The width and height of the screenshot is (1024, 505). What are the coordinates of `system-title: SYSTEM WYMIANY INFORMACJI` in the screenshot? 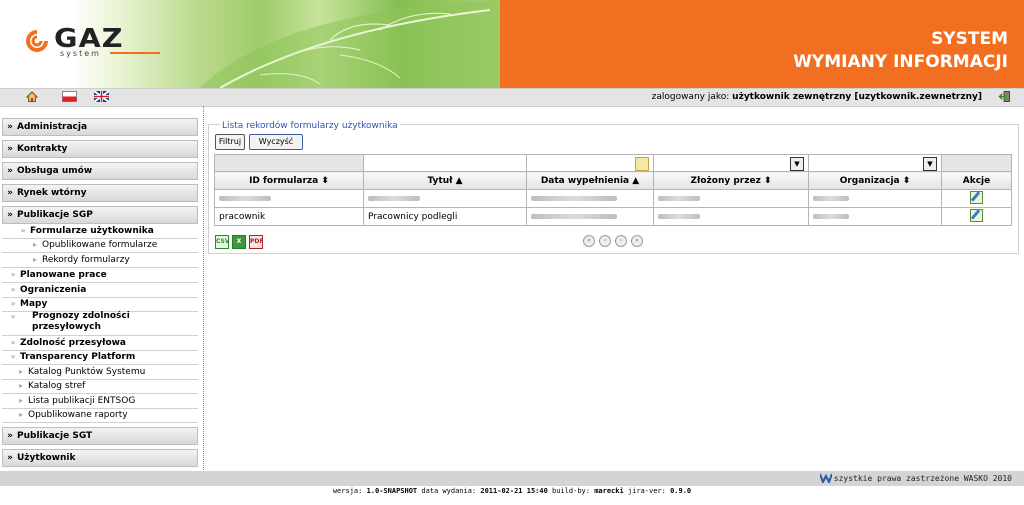 It's located at (900, 51).